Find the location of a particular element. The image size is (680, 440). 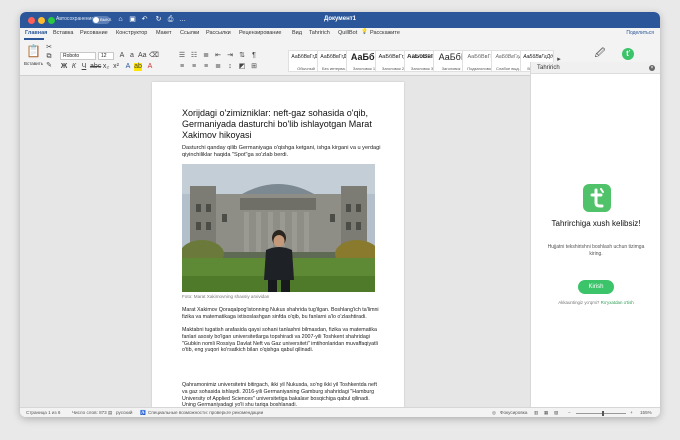

tahririch-logo-glyph is located at coordinates (597, 198).